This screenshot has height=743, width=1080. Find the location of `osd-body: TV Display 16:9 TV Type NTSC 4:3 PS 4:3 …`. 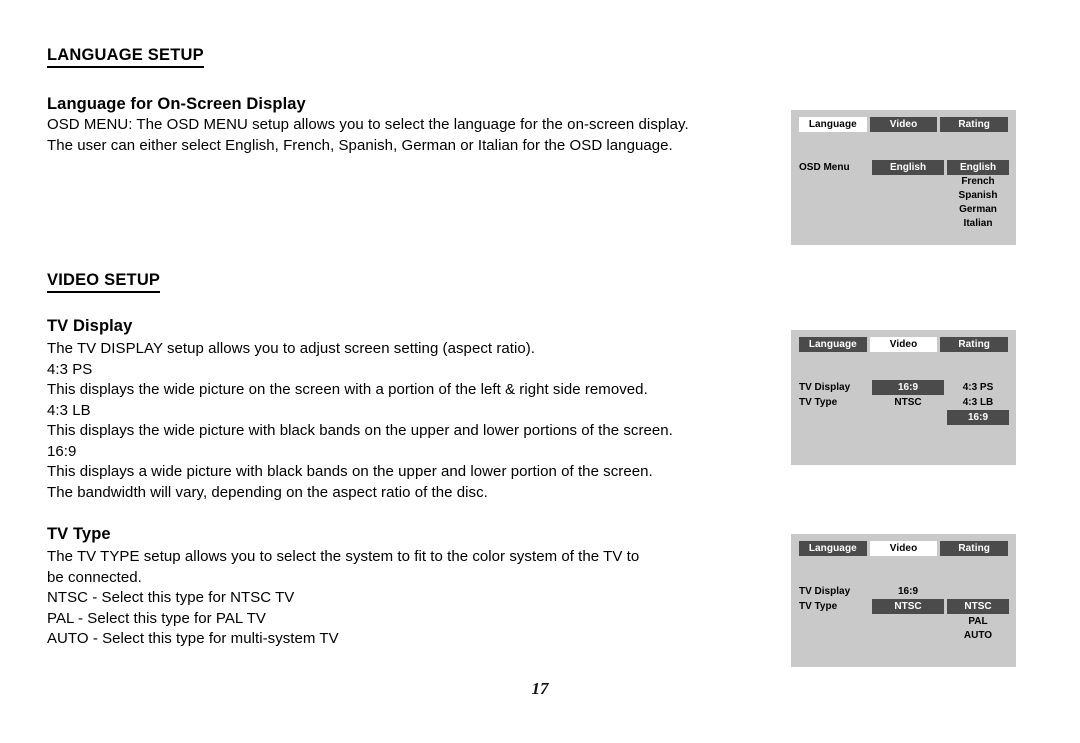

osd-body: TV Display 16:9 TV Type NTSC 4:3 PS 4:3 … is located at coordinates (903, 419).